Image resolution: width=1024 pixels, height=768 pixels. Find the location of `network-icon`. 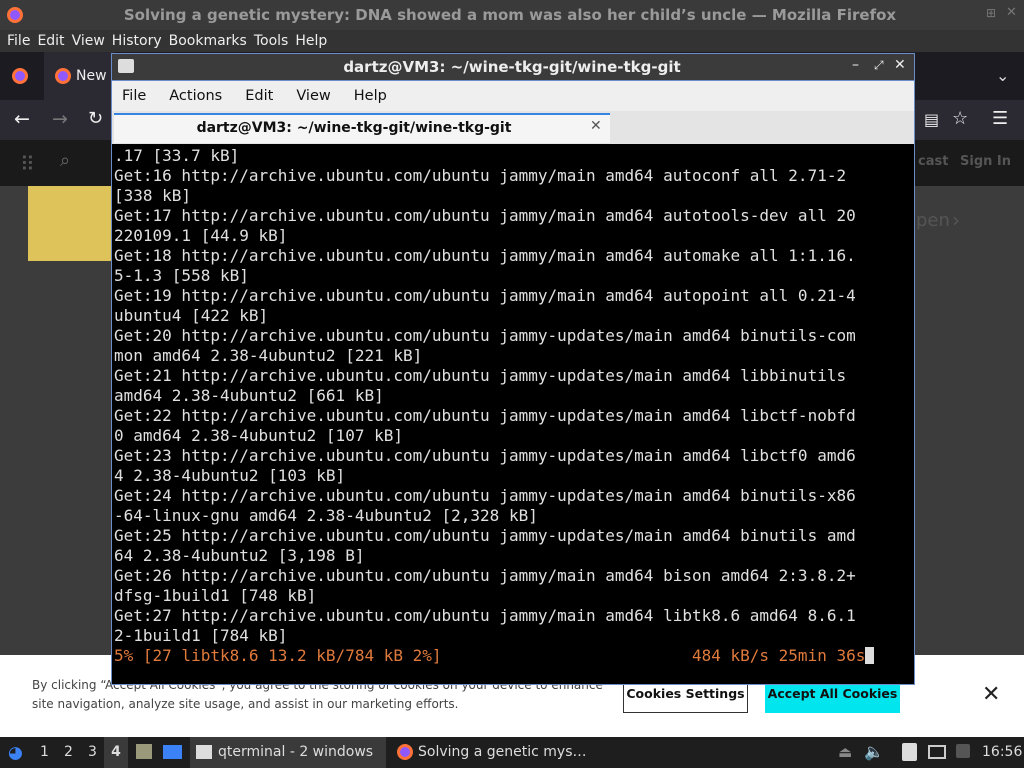

network-icon is located at coordinates (937, 752).